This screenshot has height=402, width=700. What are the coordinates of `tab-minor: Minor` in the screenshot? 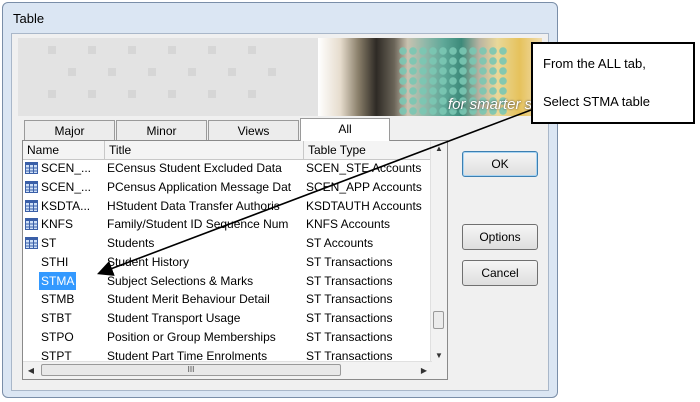 It's located at (161, 130).